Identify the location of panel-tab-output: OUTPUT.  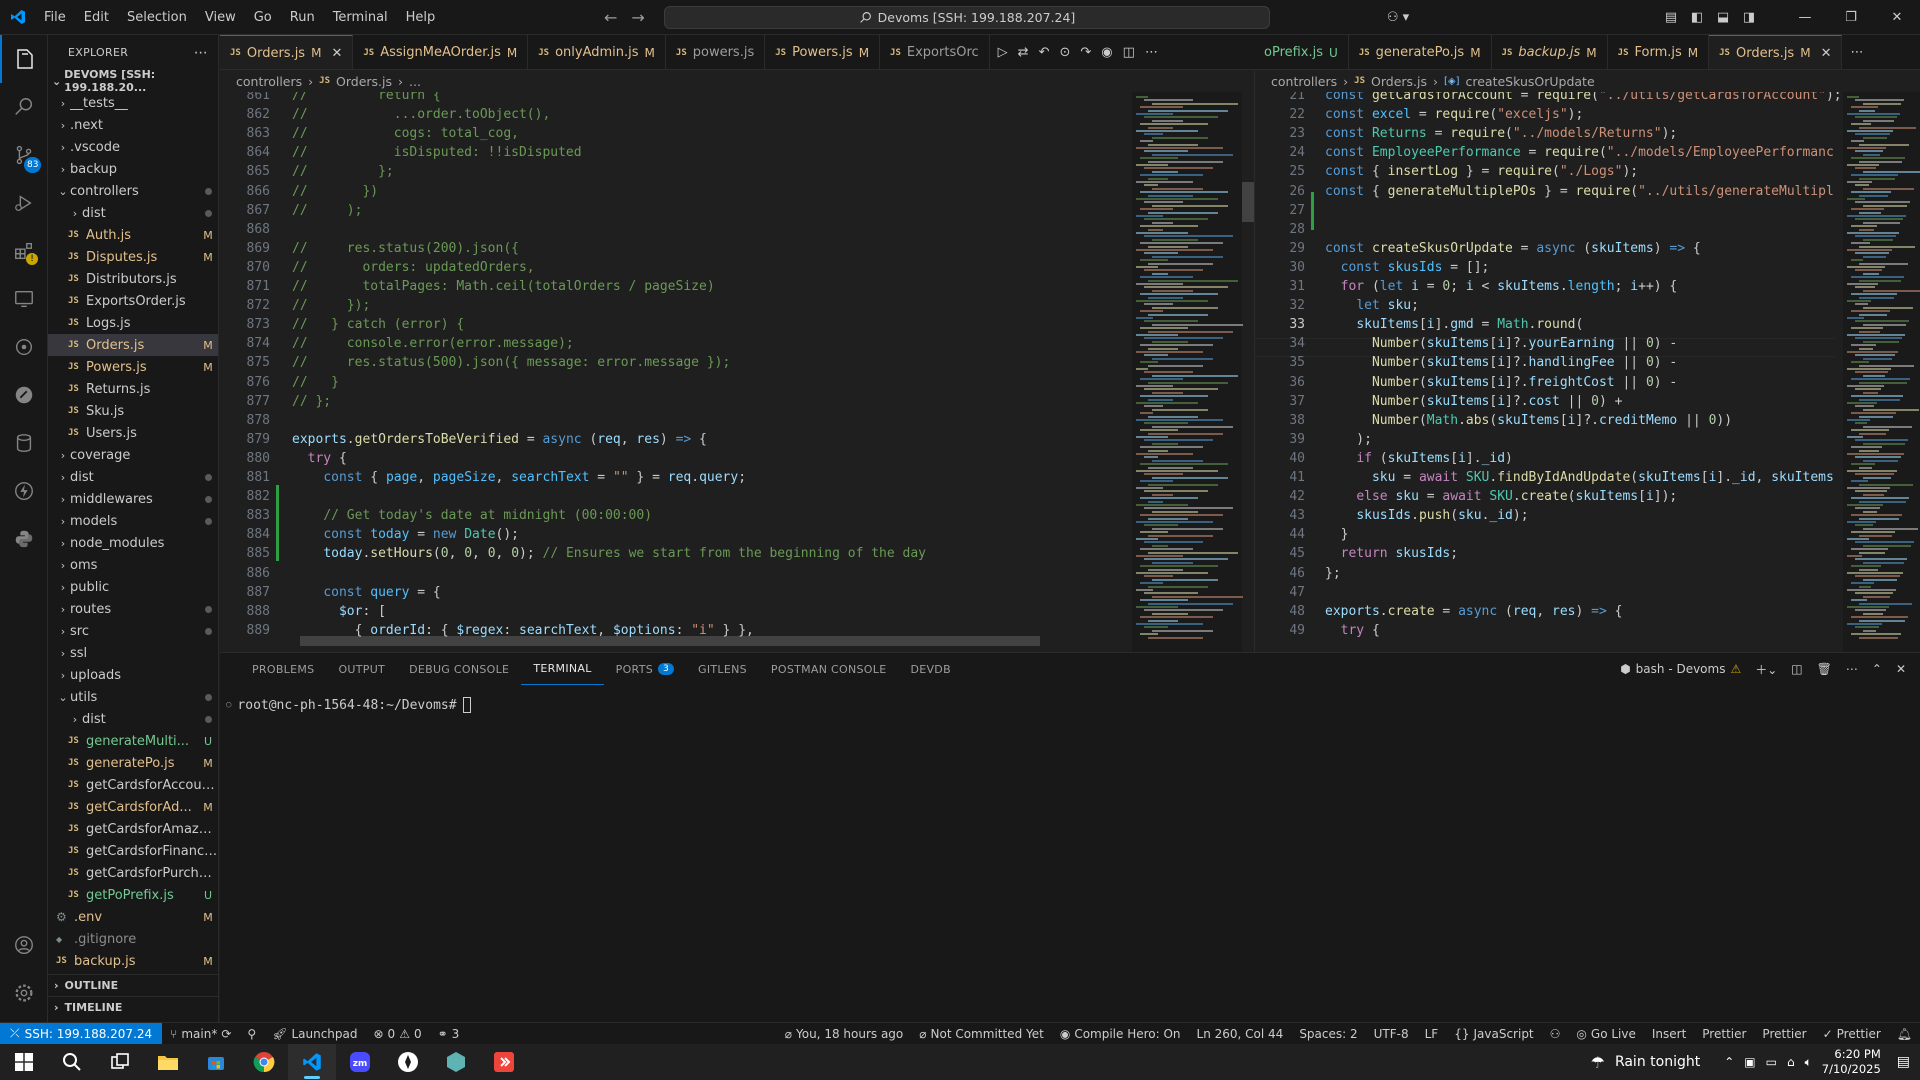
(361, 669).